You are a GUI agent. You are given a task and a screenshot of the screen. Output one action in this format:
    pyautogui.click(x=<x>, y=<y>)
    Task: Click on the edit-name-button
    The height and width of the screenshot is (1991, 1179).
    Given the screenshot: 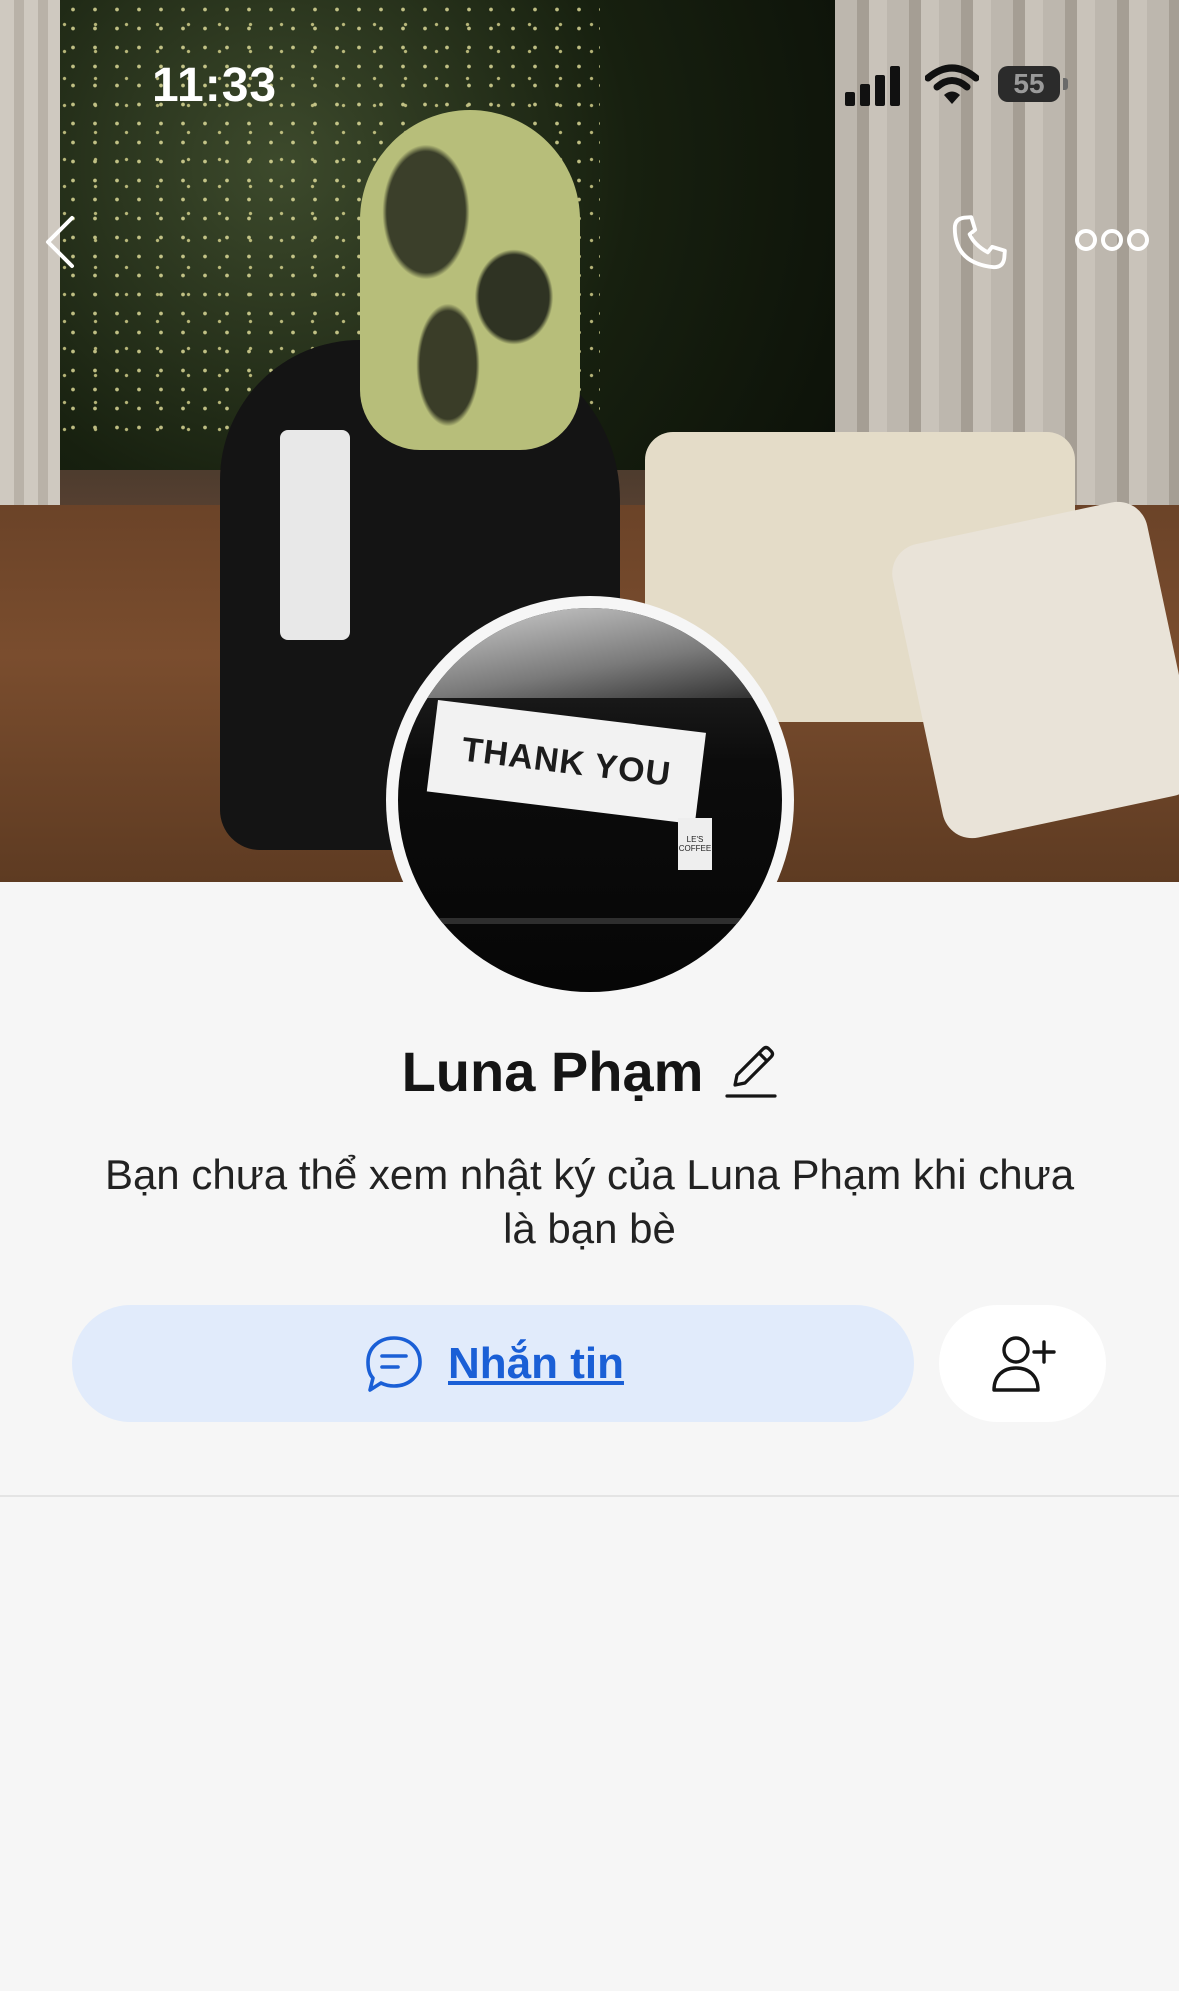 What is the action you would take?
    pyautogui.click(x=751, y=1071)
    